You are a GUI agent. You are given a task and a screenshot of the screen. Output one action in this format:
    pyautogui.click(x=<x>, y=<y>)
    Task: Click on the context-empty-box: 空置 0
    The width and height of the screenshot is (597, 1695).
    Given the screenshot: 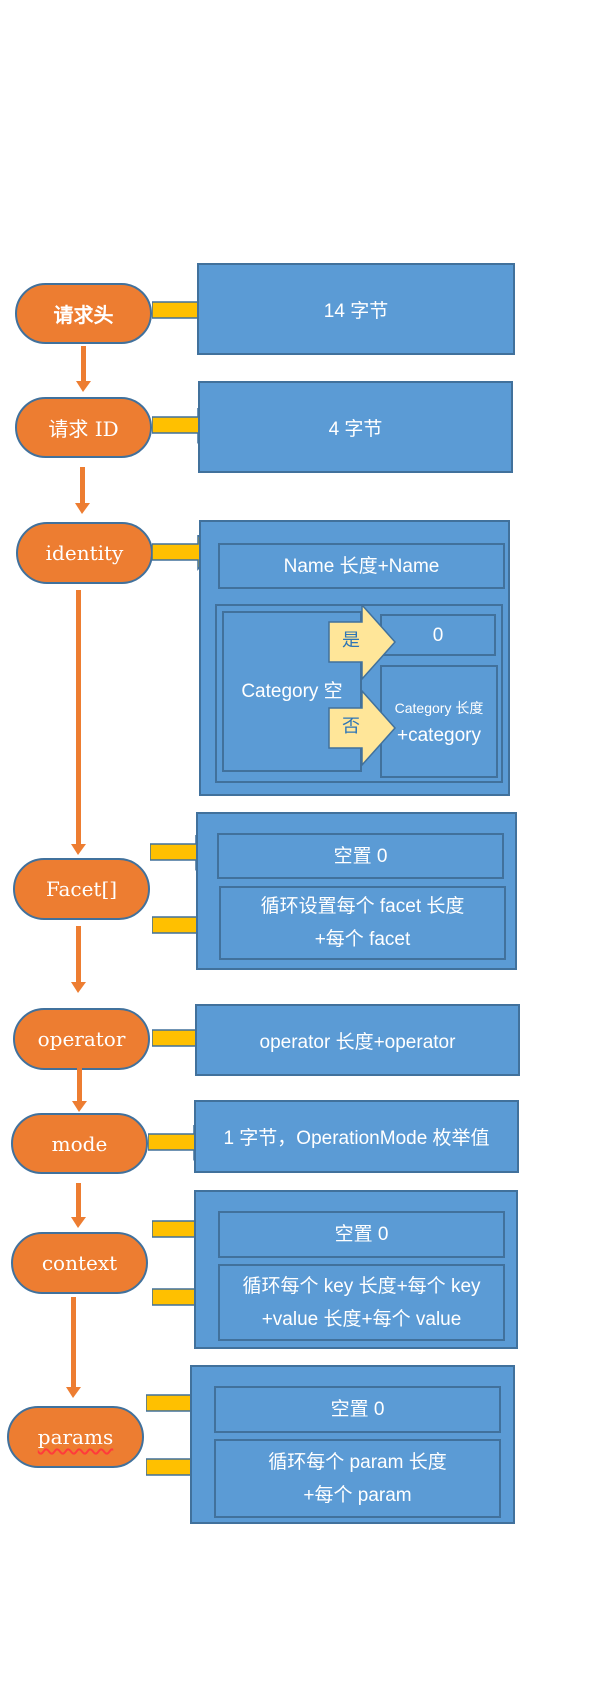 What is the action you would take?
    pyautogui.click(x=361, y=1234)
    